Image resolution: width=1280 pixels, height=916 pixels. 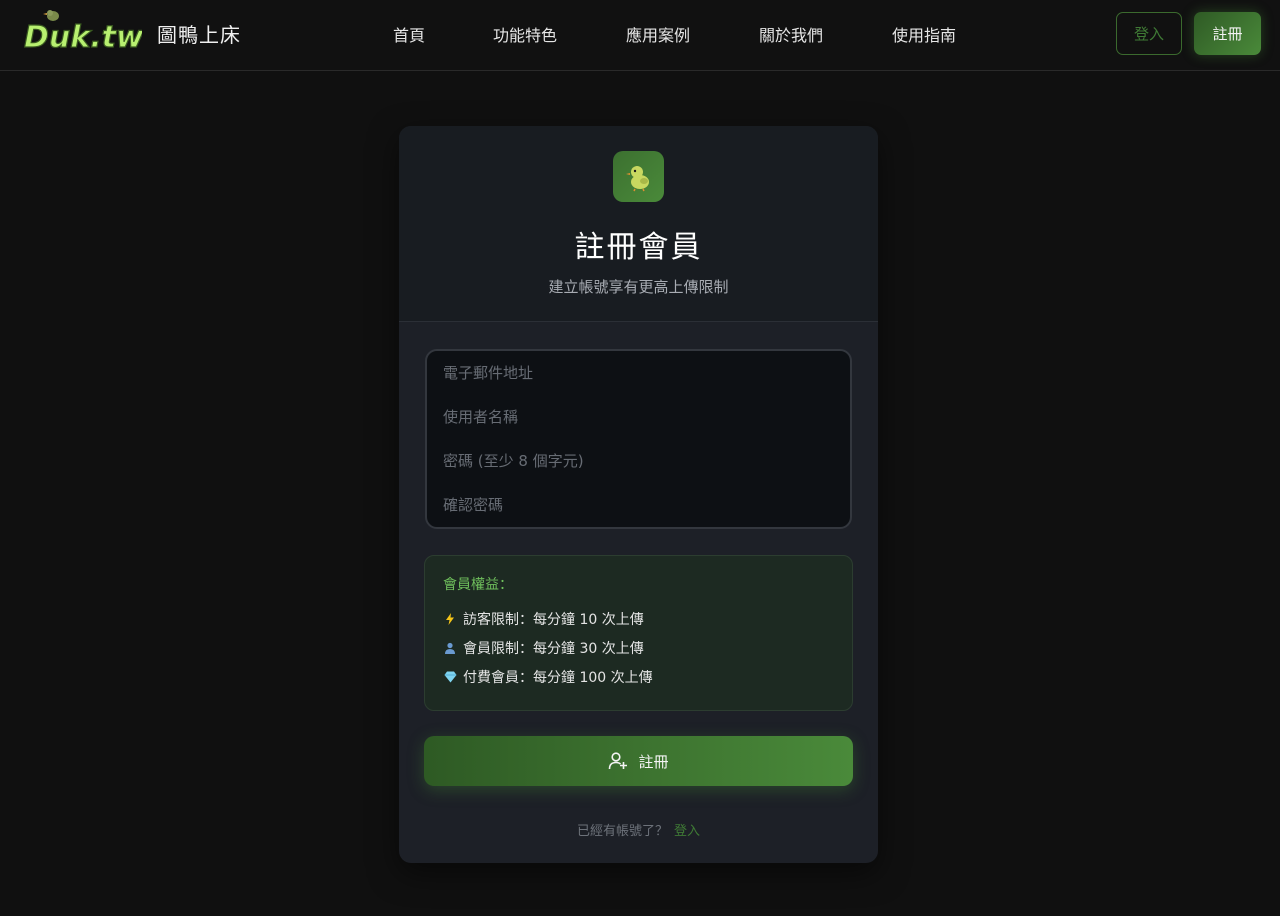 I want to click on benefit-member: 會員限制 ：每分鐘 30 次上傳, so click(x=543, y=648).